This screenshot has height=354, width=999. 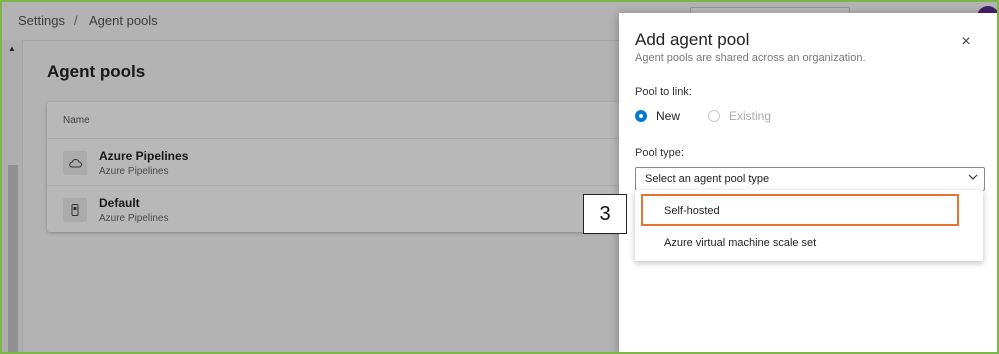 What do you see at coordinates (692, 39) in the screenshot?
I see `panel-title: Add agent pool` at bounding box center [692, 39].